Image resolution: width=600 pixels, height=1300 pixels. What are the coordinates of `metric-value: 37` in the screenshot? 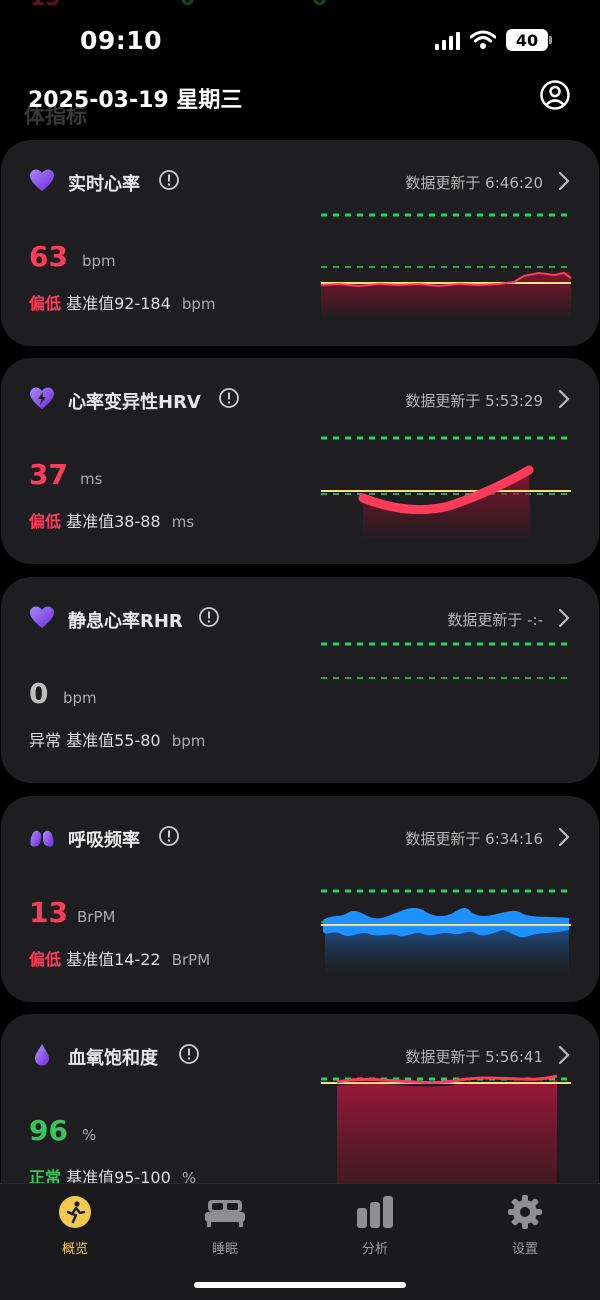 It's located at (48, 474).